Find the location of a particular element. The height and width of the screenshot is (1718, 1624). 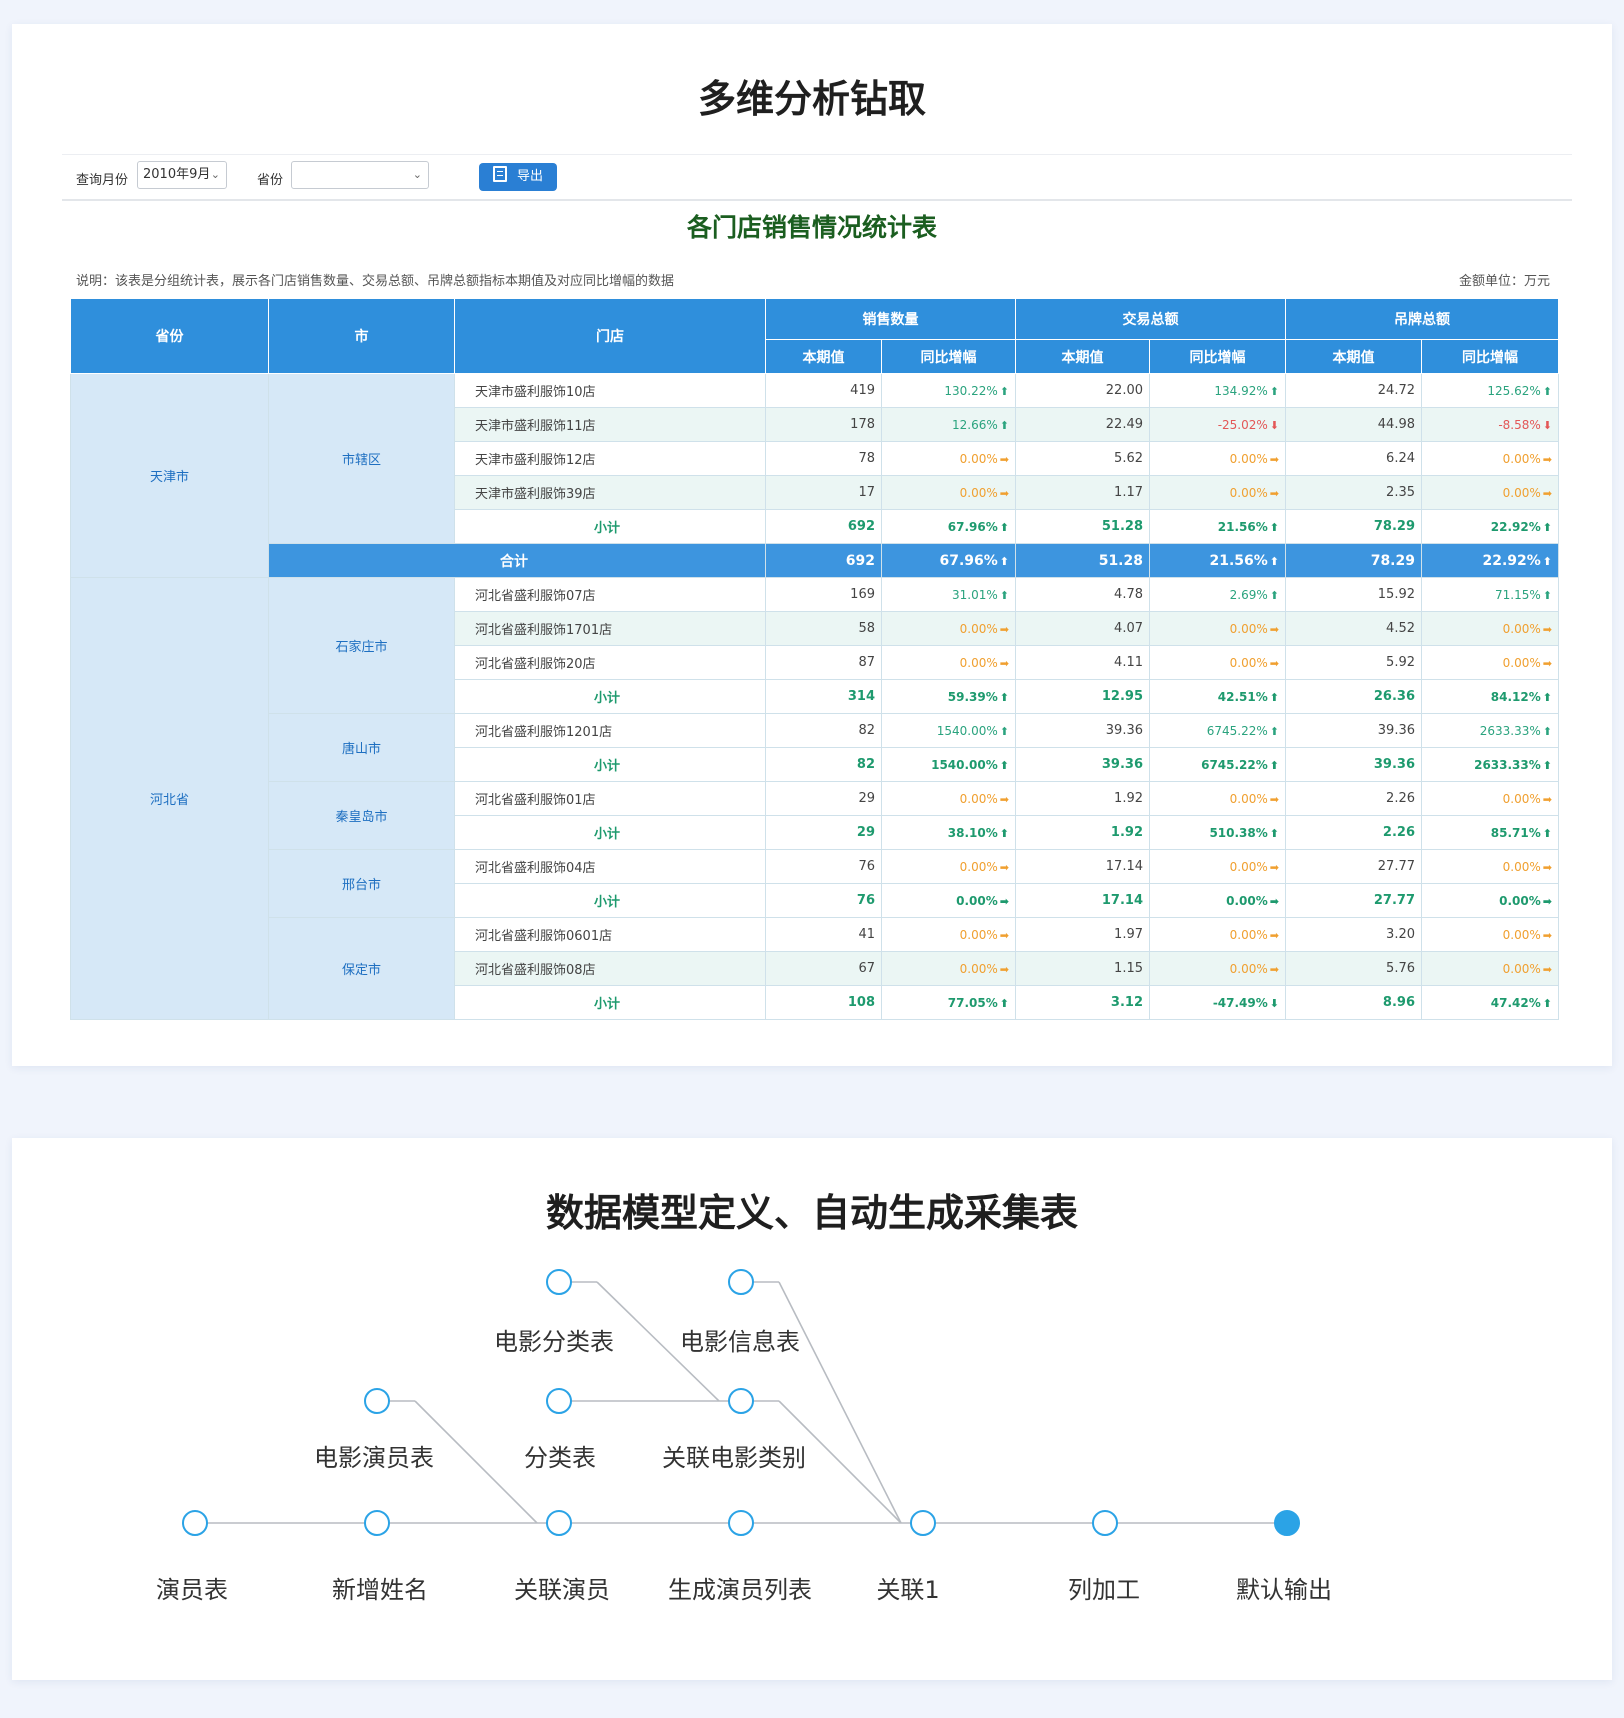

header-city: 市 is located at coordinates (361, 336).